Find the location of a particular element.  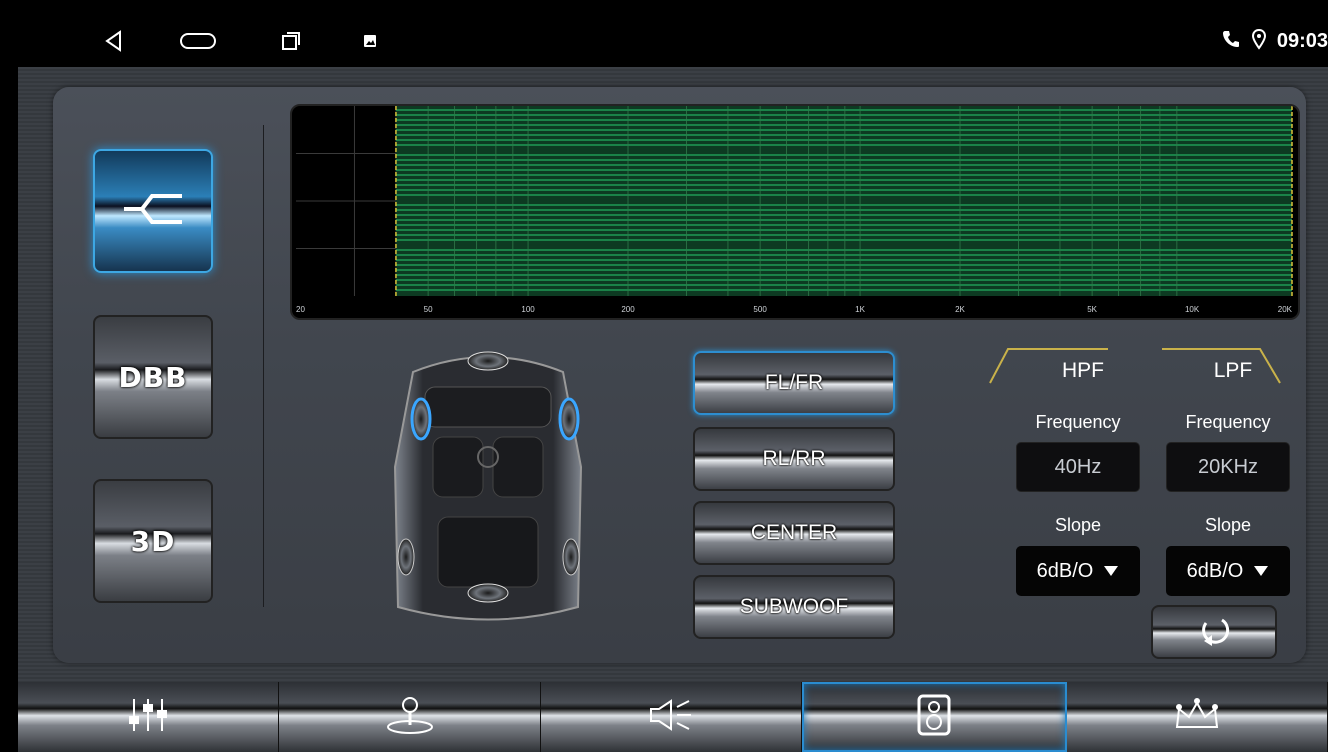

tab-speaker is located at coordinates (934, 717).